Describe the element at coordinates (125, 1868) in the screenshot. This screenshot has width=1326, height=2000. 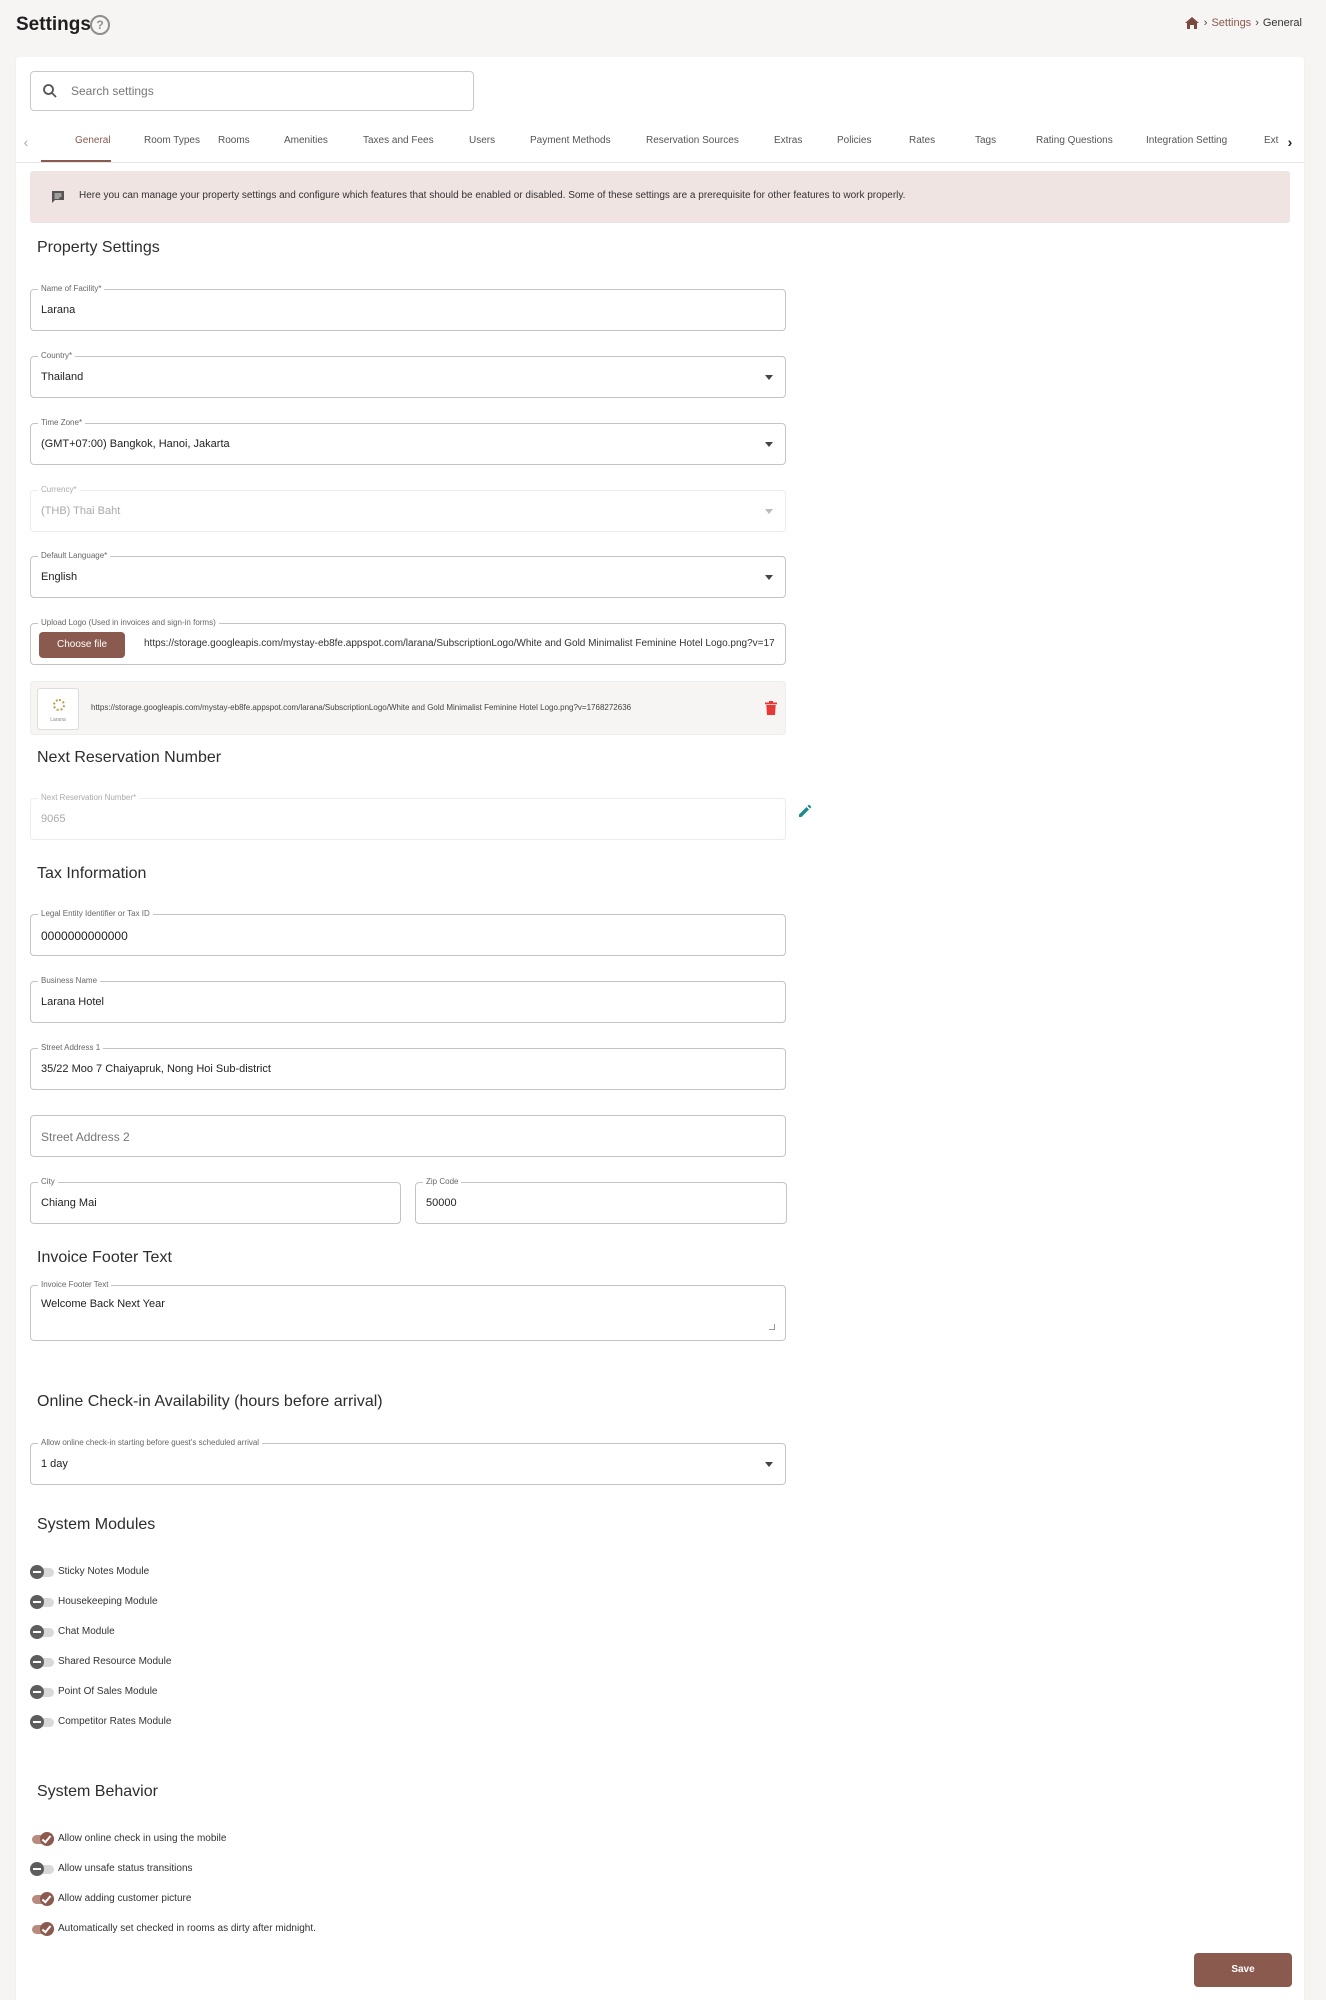
I see `toggle-label: Allow unsafe status transitions` at that location.